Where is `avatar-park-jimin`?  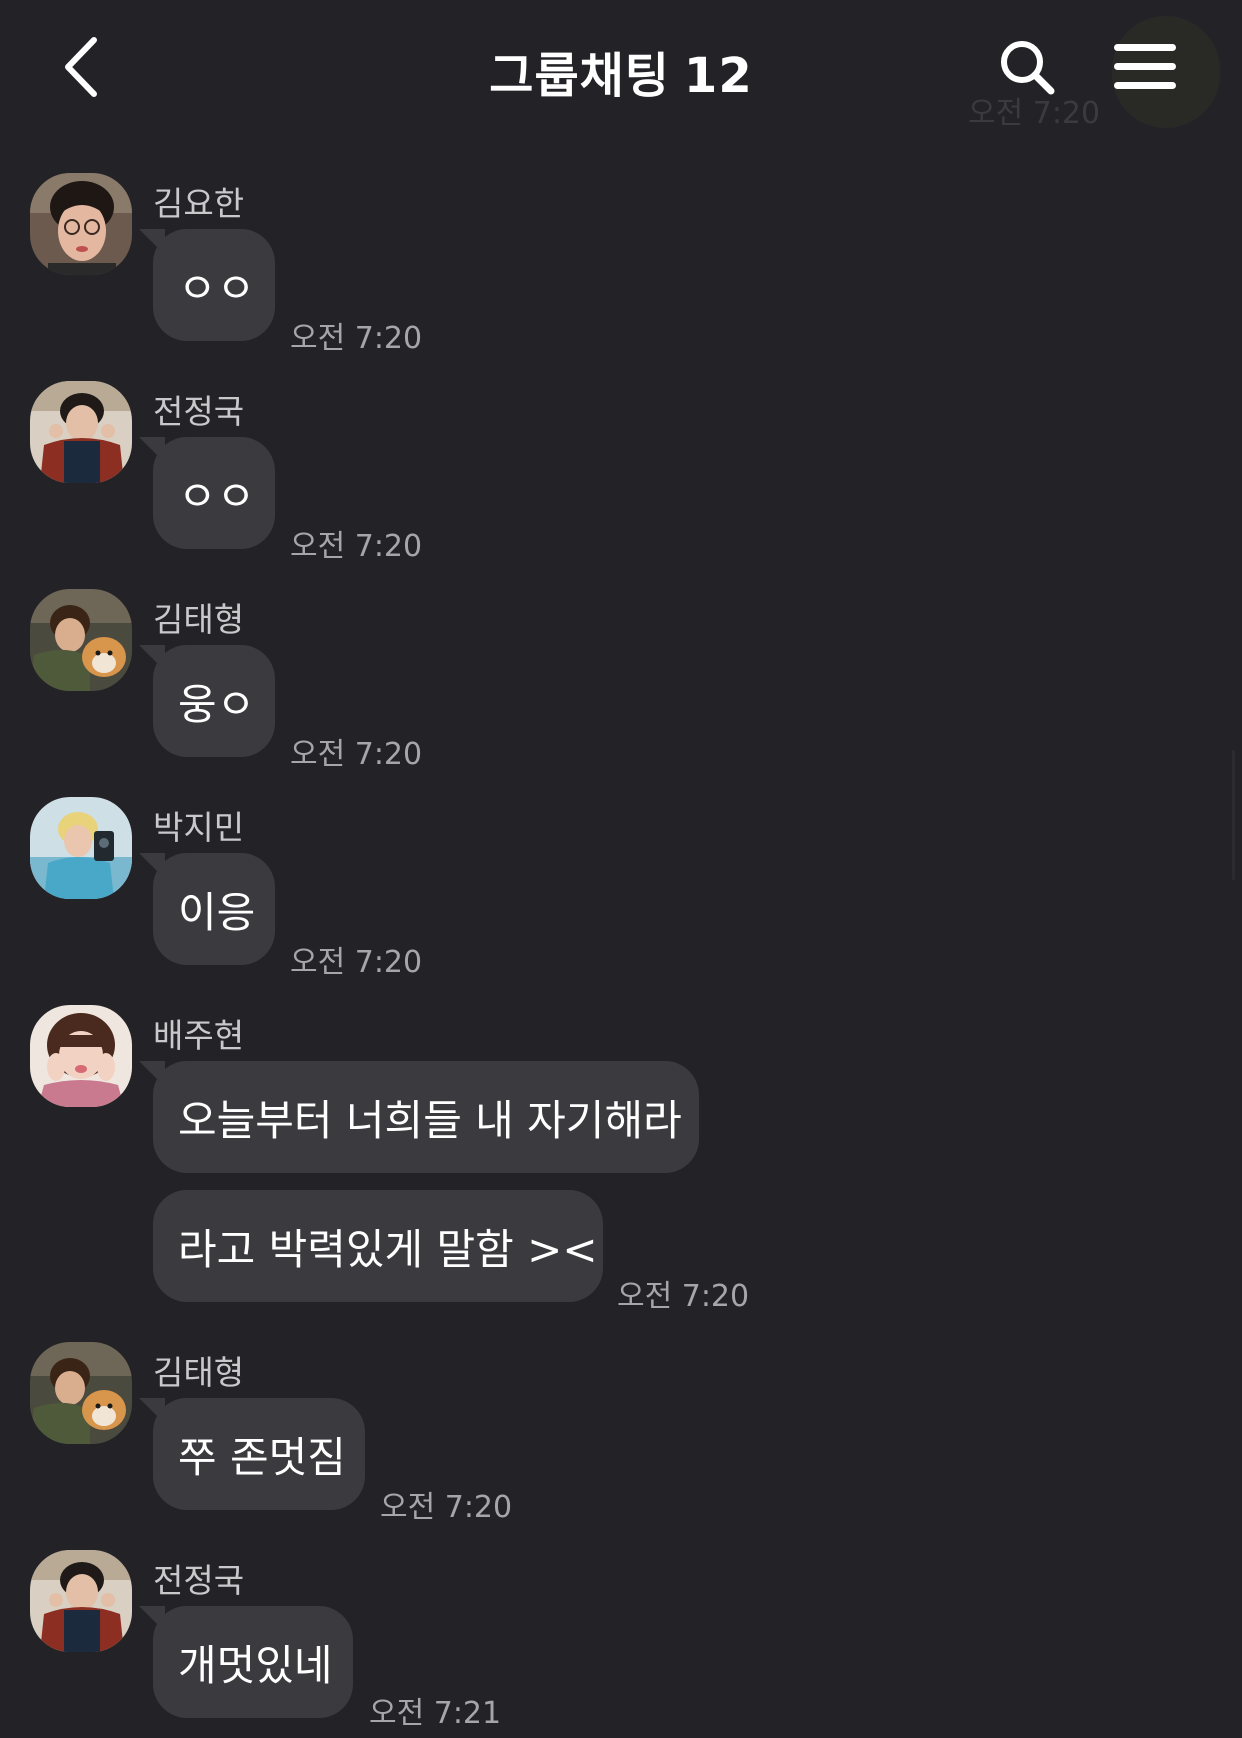 avatar-park-jimin is located at coordinates (81, 848).